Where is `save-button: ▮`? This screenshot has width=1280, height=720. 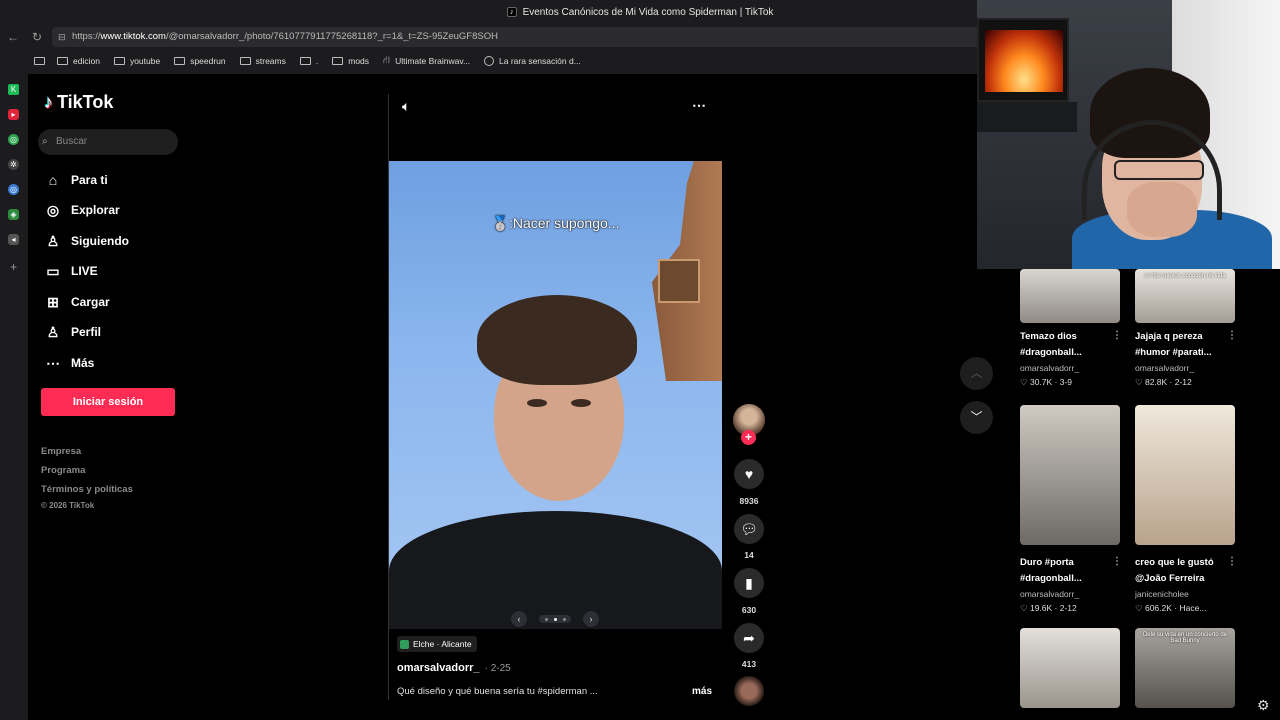
save-button: ▮ is located at coordinates (749, 583).